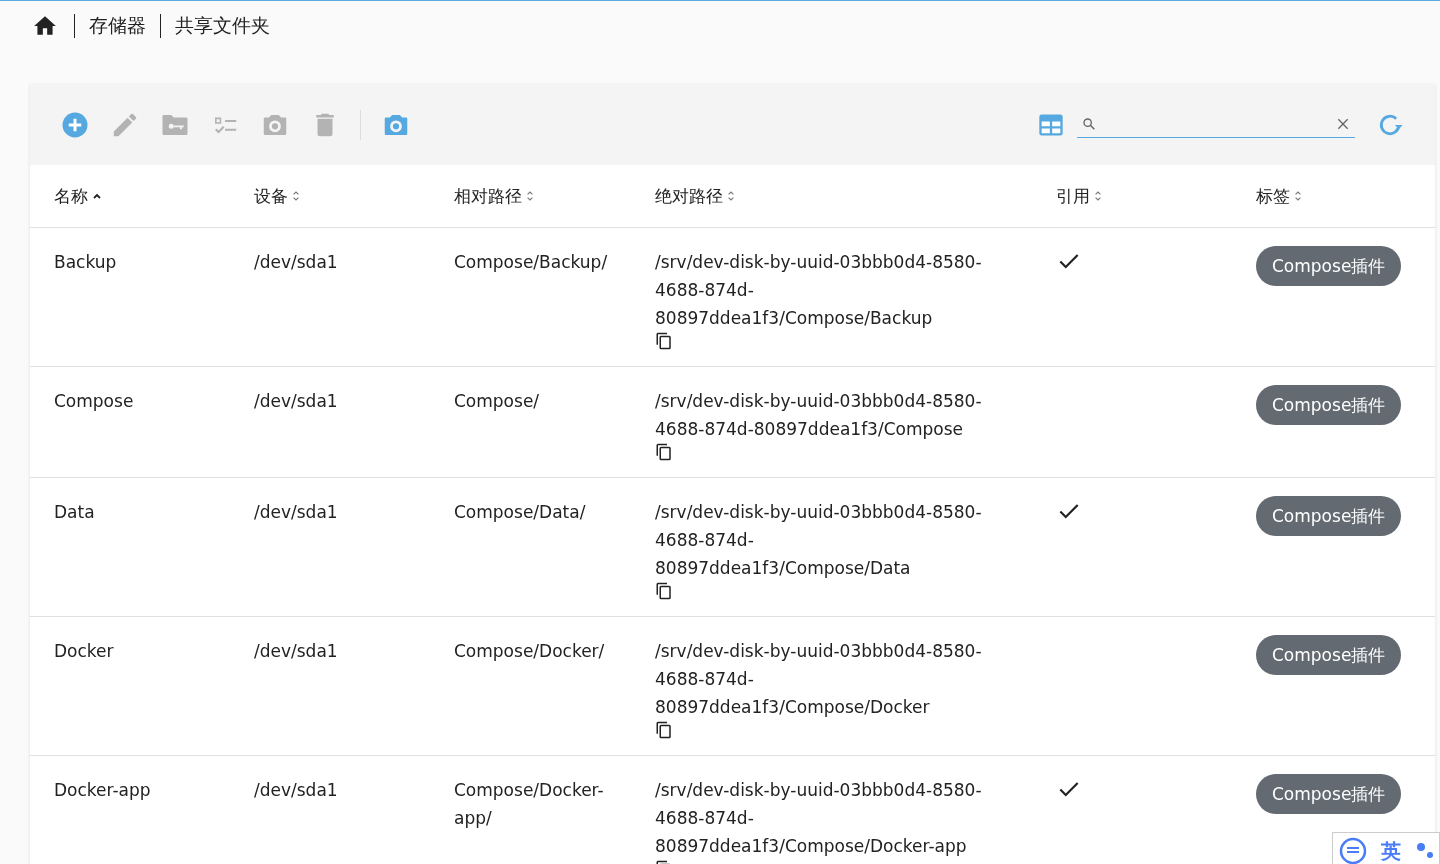 The width and height of the screenshot is (1440, 864). Describe the element at coordinates (1073, 196) in the screenshot. I see `column-header: 引用` at that location.